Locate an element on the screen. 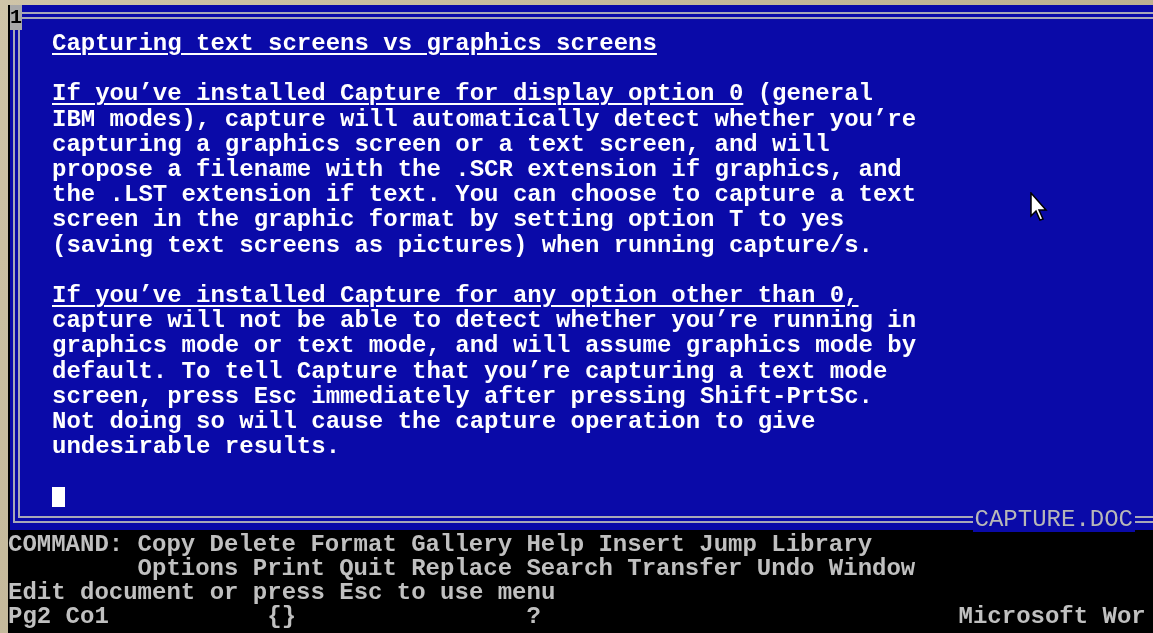  menu-command: Window is located at coordinates (872, 569).